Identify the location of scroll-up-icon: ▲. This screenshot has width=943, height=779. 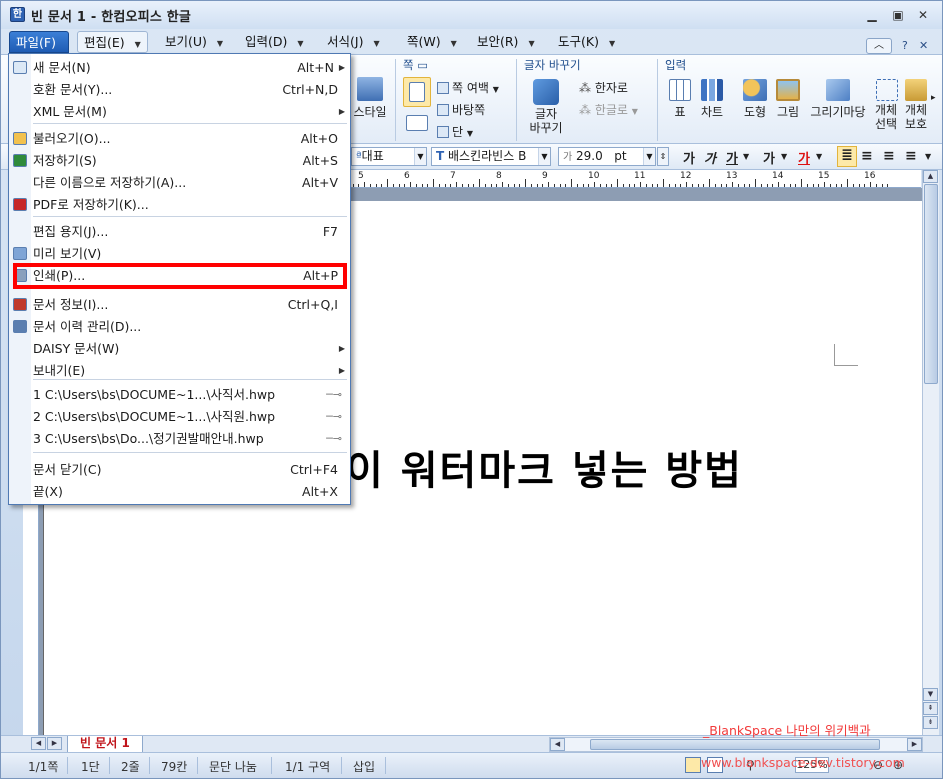
(930, 176).